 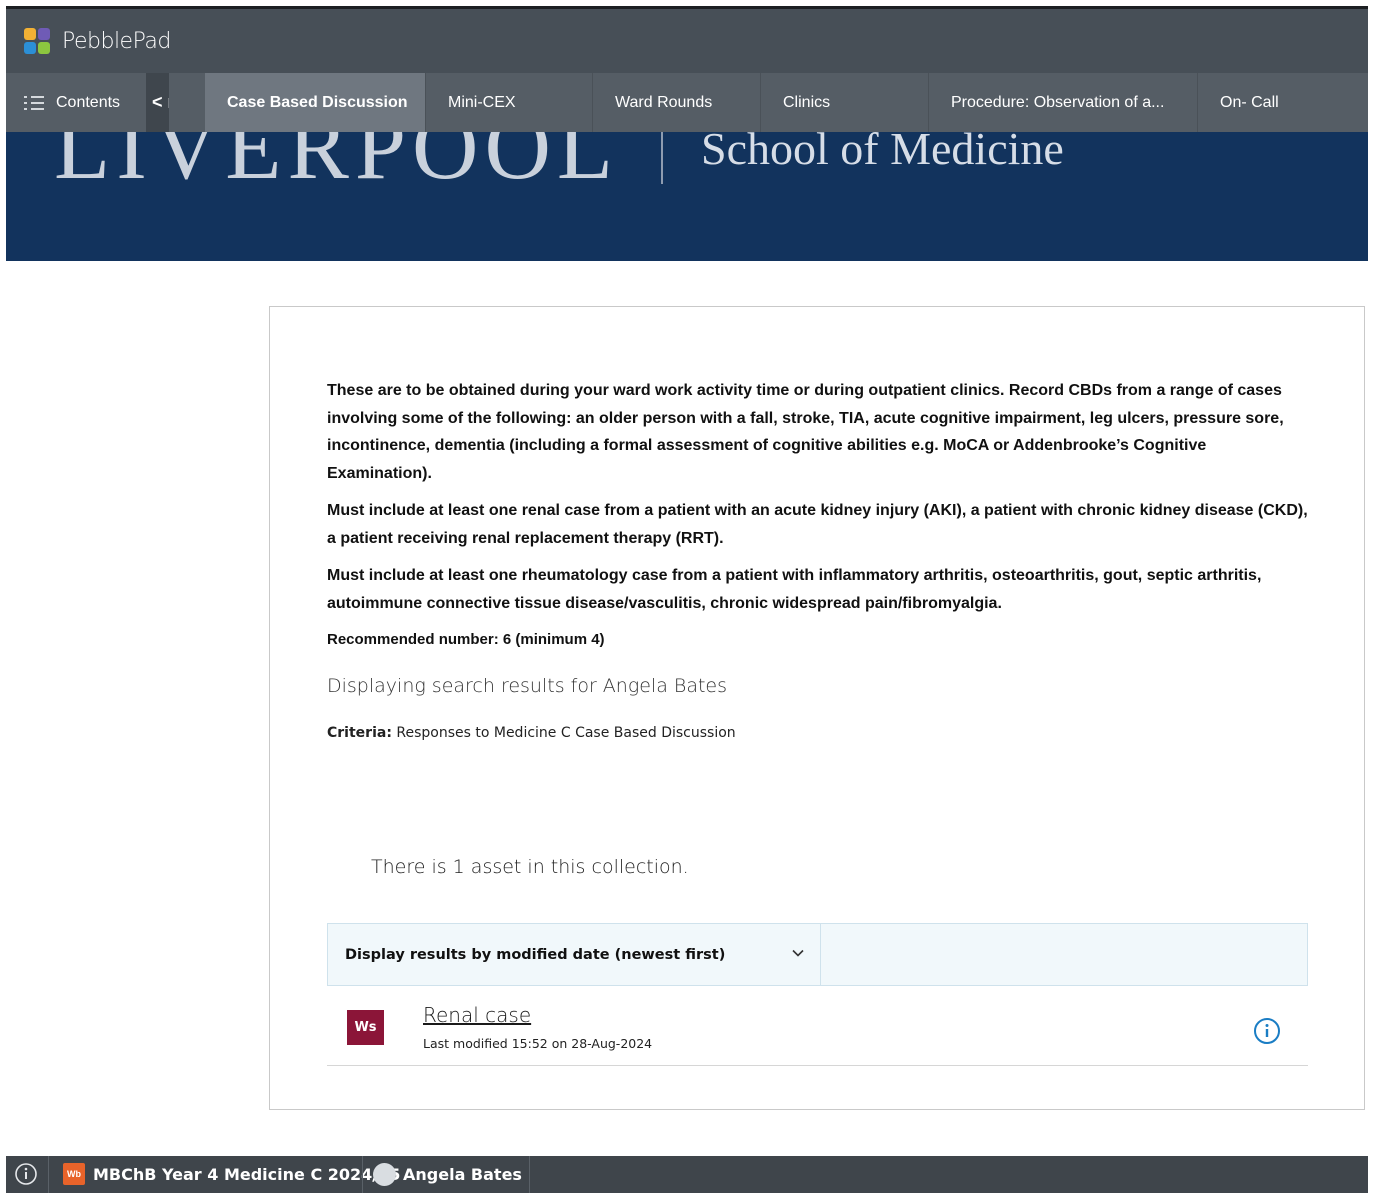 I want to click on asset-count: There is 1 asset in this collection., so click(x=530, y=867).